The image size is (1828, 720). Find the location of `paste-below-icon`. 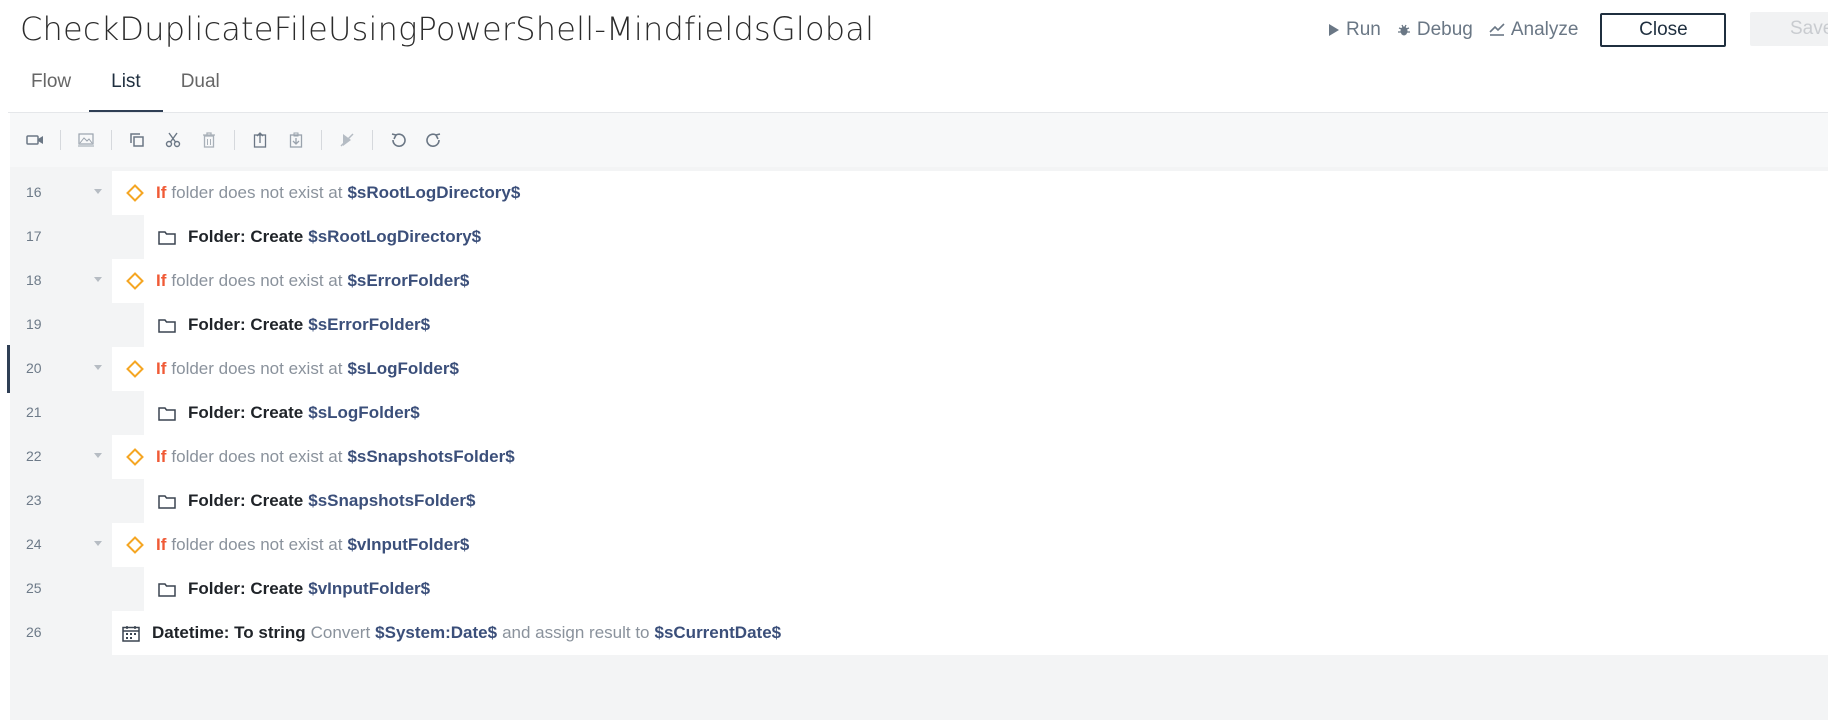

paste-below-icon is located at coordinates (296, 140).